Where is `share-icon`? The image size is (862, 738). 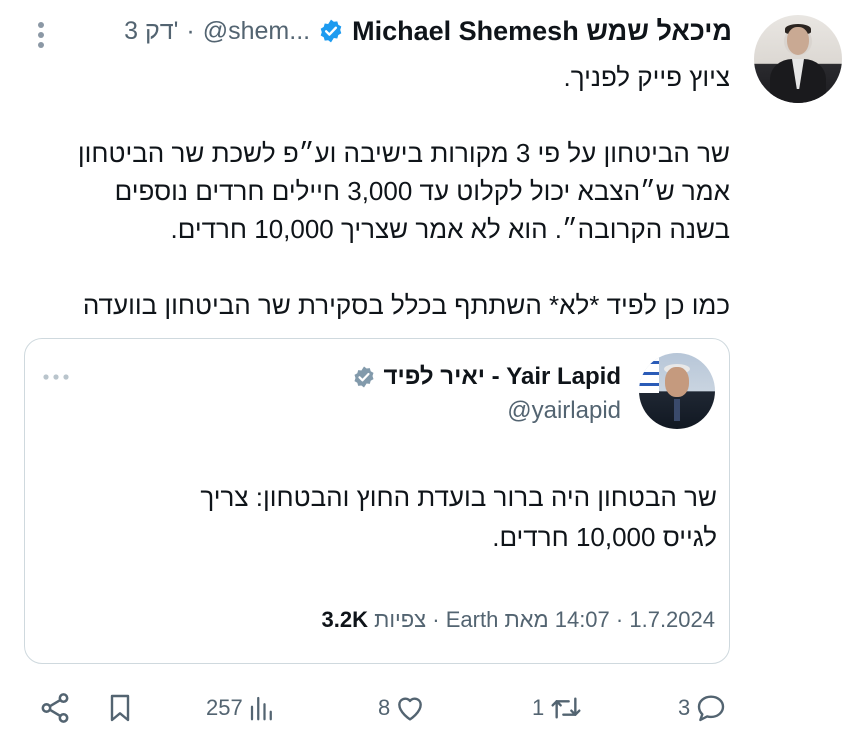
share-icon is located at coordinates (55, 708).